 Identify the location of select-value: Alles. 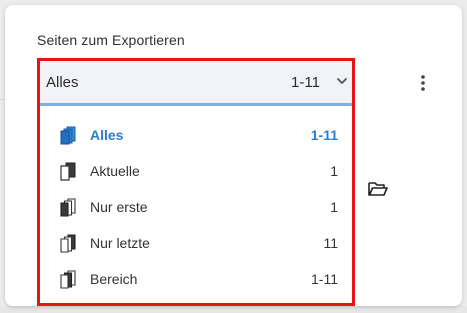
(62, 82).